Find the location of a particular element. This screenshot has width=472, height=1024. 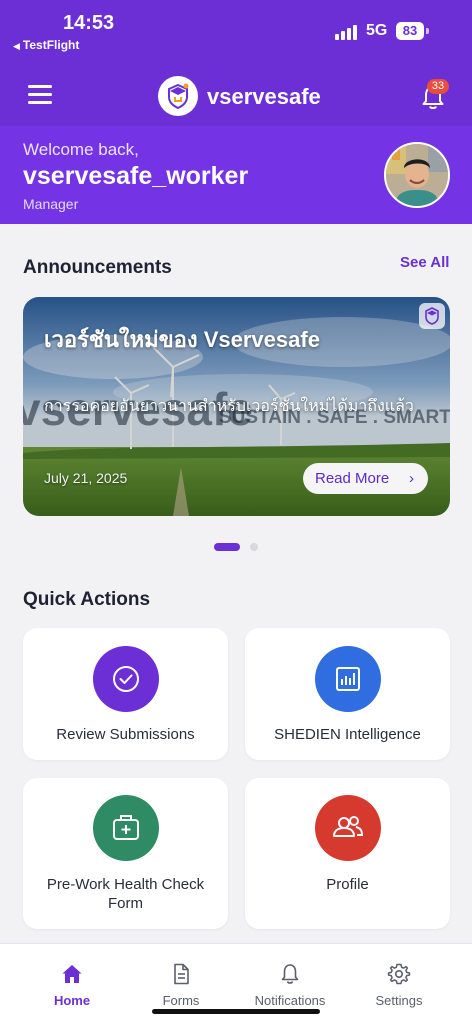

carousel-dot-active is located at coordinates (227, 547).